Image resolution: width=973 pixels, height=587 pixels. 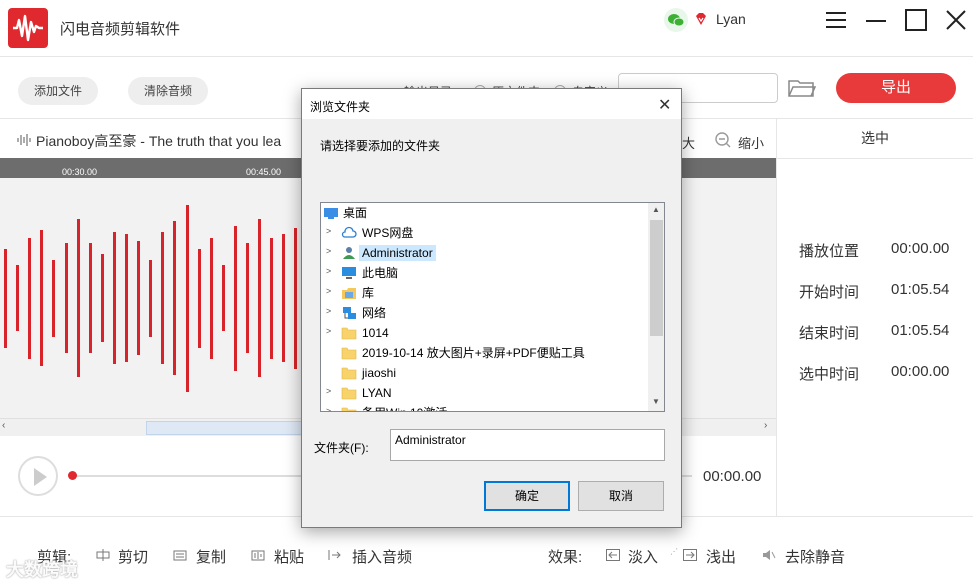 What do you see at coordinates (688, 142) in the screenshot?
I see `zoom-in-button: 大` at bounding box center [688, 142].